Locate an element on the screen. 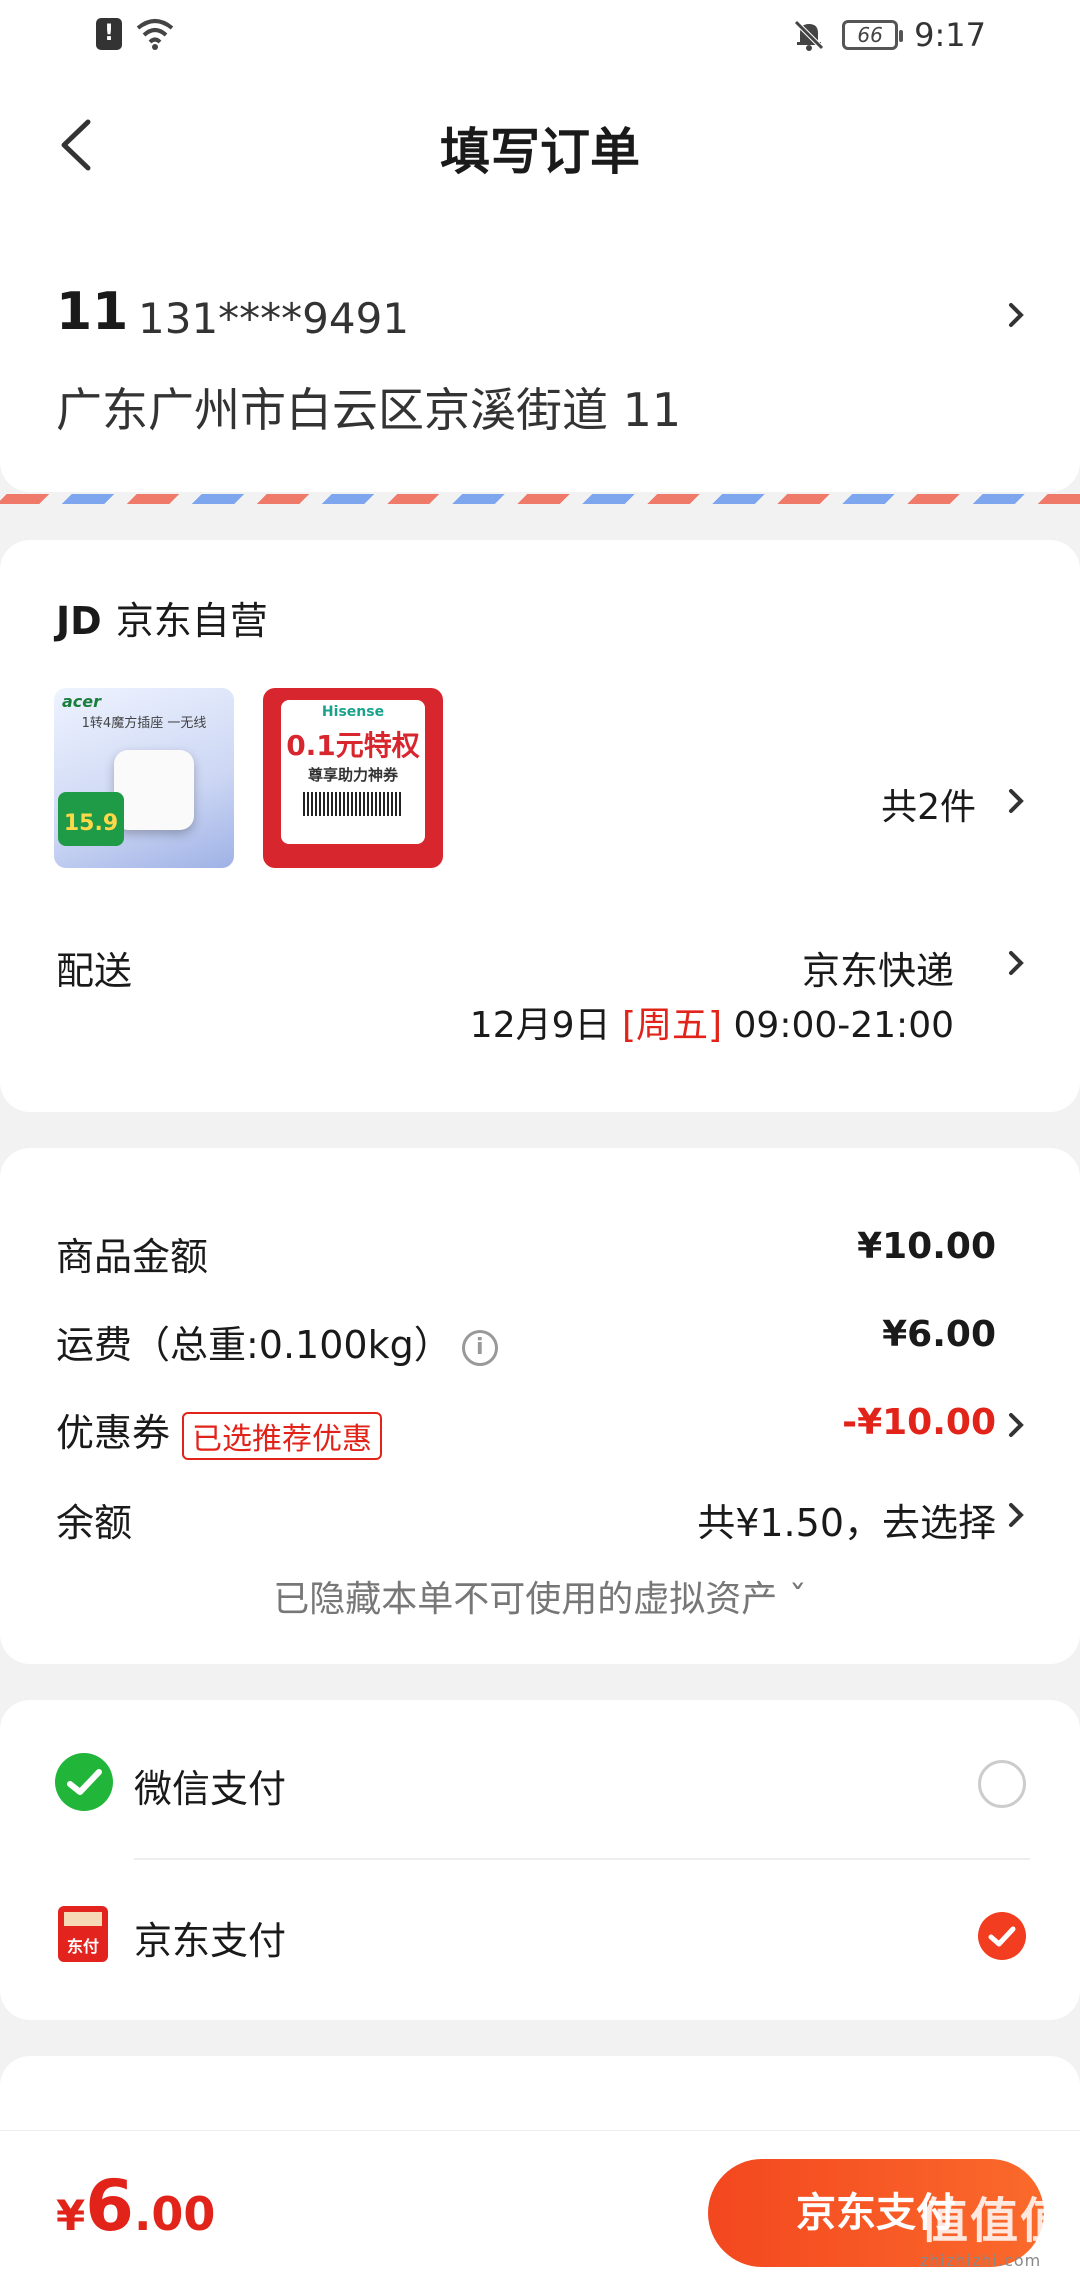 This screenshot has height=2280, width=1080. balance-value: 共¥1.50，去选择 is located at coordinates (846, 1523).